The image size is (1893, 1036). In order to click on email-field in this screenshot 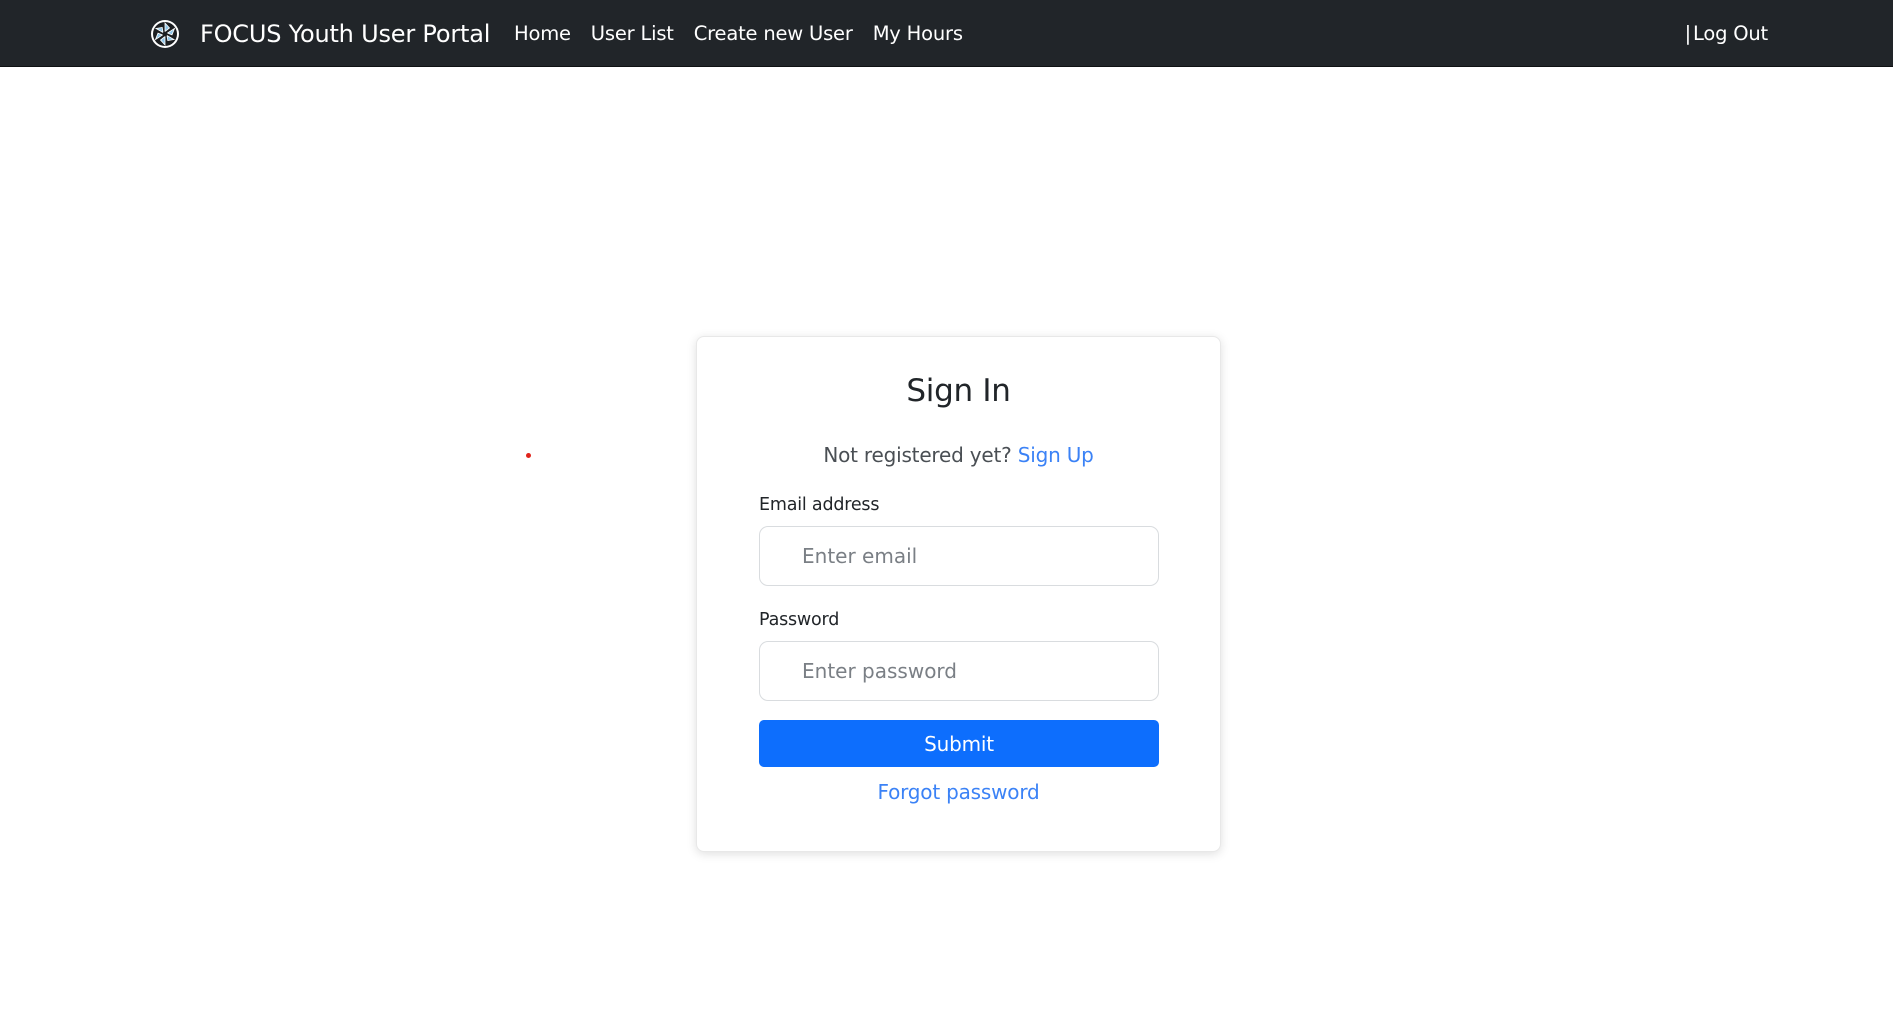, I will do `click(959, 556)`.